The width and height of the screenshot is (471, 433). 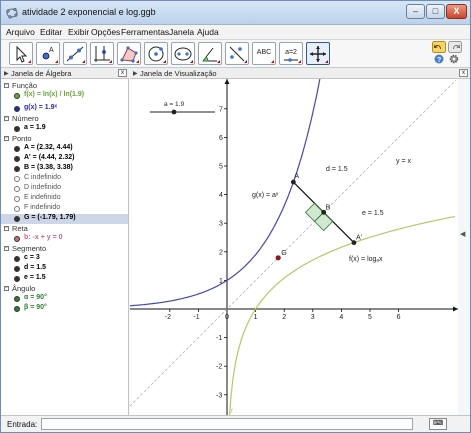 What do you see at coordinates (102, 53) in the screenshot?
I see `perpendicular-tool` at bounding box center [102, 53].